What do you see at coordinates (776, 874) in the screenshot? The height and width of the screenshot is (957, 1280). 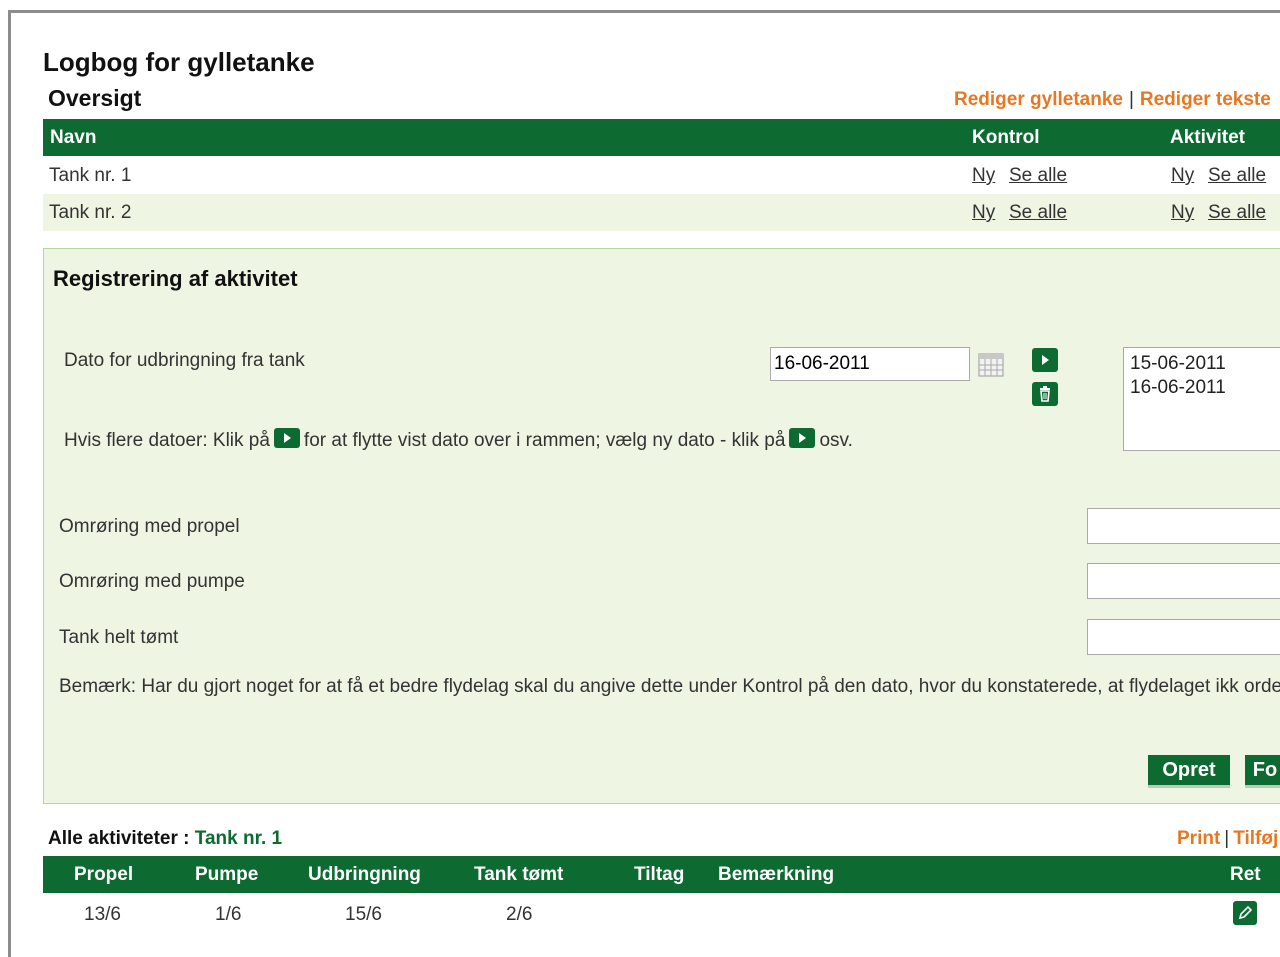 I see `col-remark: Bemærkning` at bounding box center [776, 874].